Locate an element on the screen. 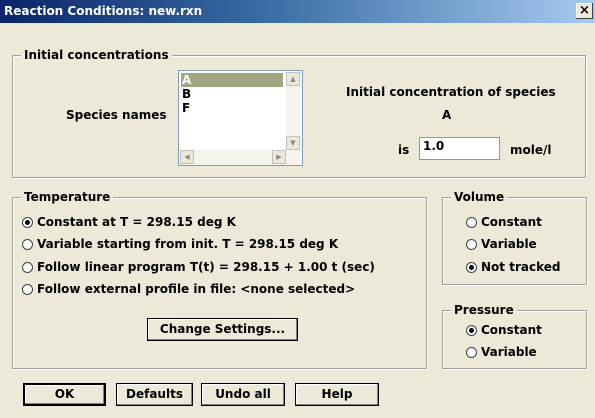 The height and width of the screenshot is (418, 595). temperature-label: Temperature is located at coordinates (67, 197).